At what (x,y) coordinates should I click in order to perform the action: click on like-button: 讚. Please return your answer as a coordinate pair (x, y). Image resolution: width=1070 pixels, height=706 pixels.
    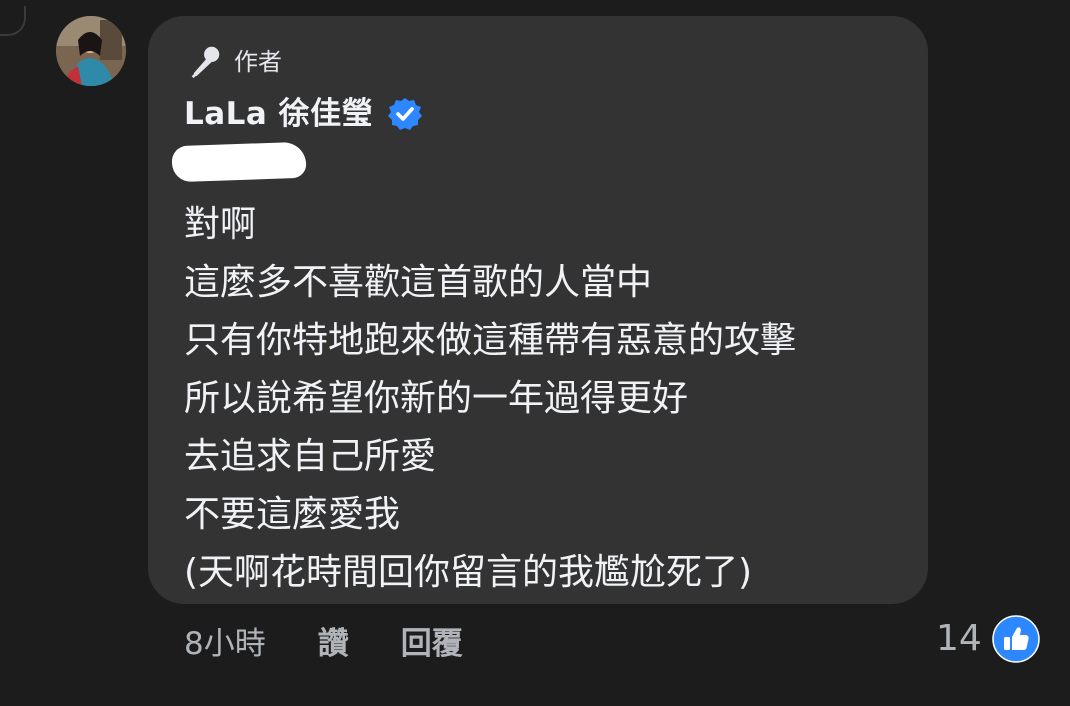
    Looking at the image, I should click on (333, 644).